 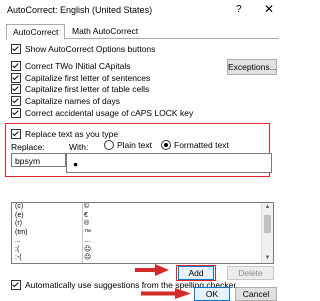 I want to click on list-scrollbar: ▲ ▼, so click(x=267, y=233).